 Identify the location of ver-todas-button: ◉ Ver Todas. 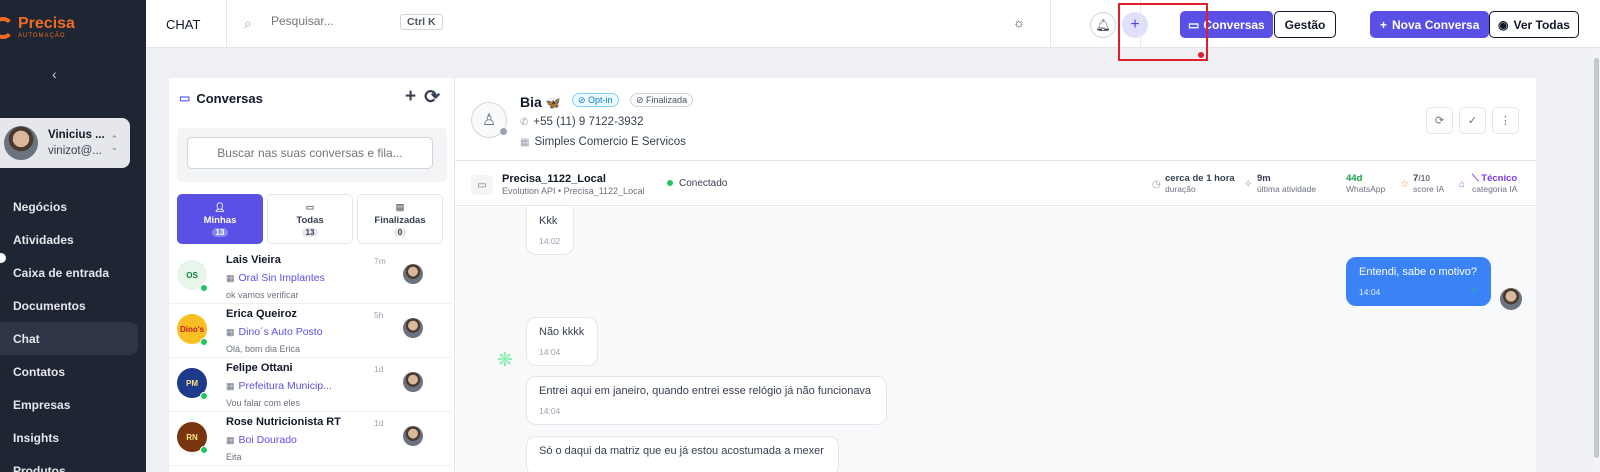
(1534, 24).